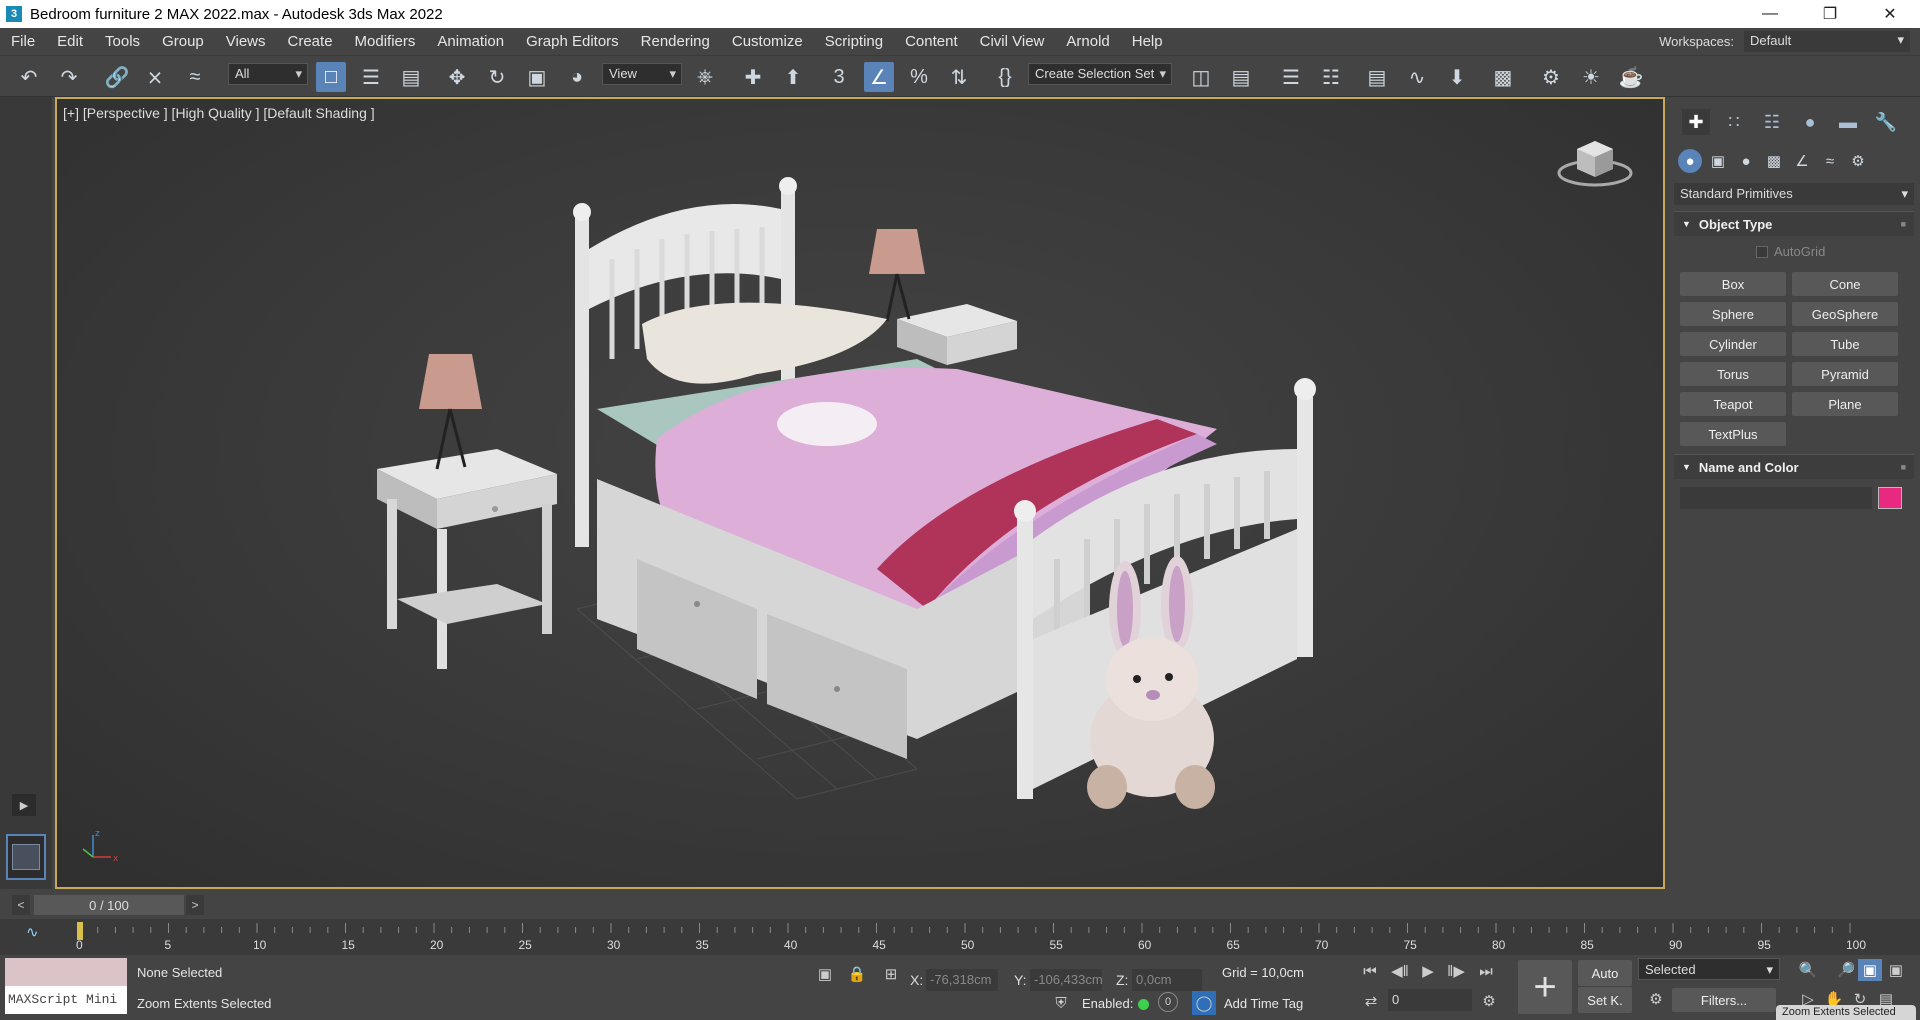 The height and width of the screenshot is (1020, 1920). I want to click on redo-icon: ↷, so click(69, 77).